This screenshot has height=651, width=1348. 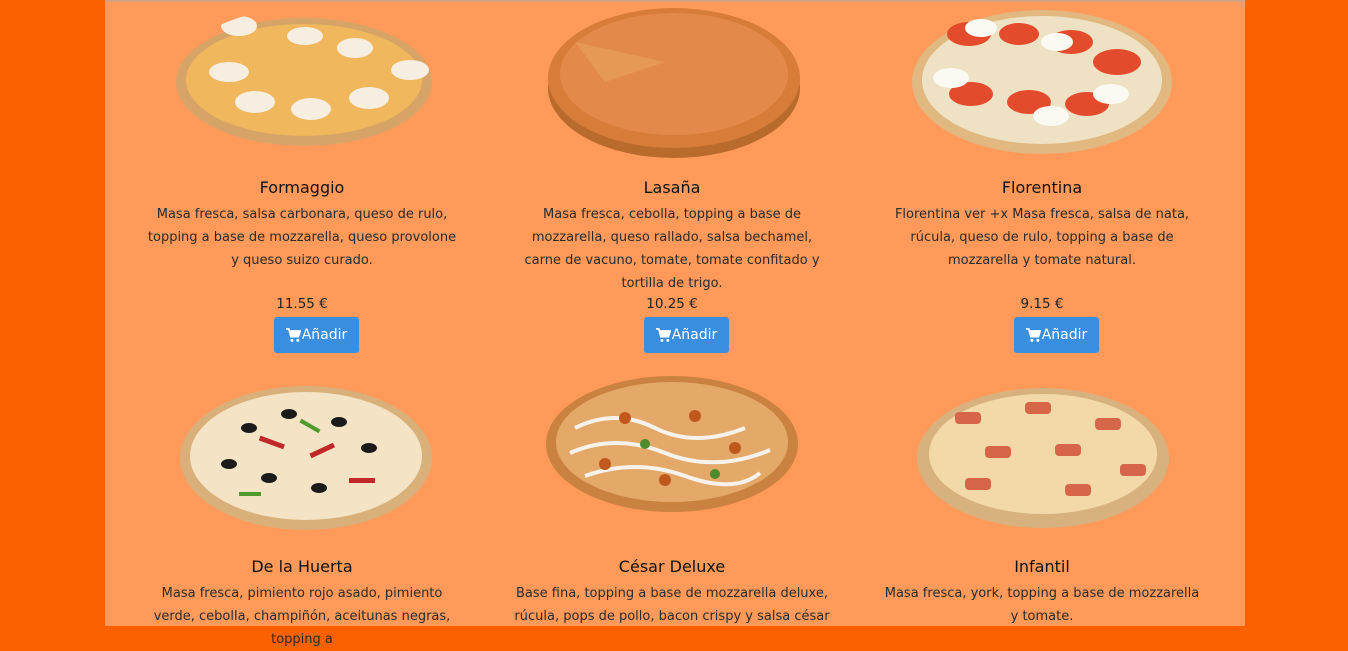 I want to click on product-title: Formaggio, so click(x=302, y=187).